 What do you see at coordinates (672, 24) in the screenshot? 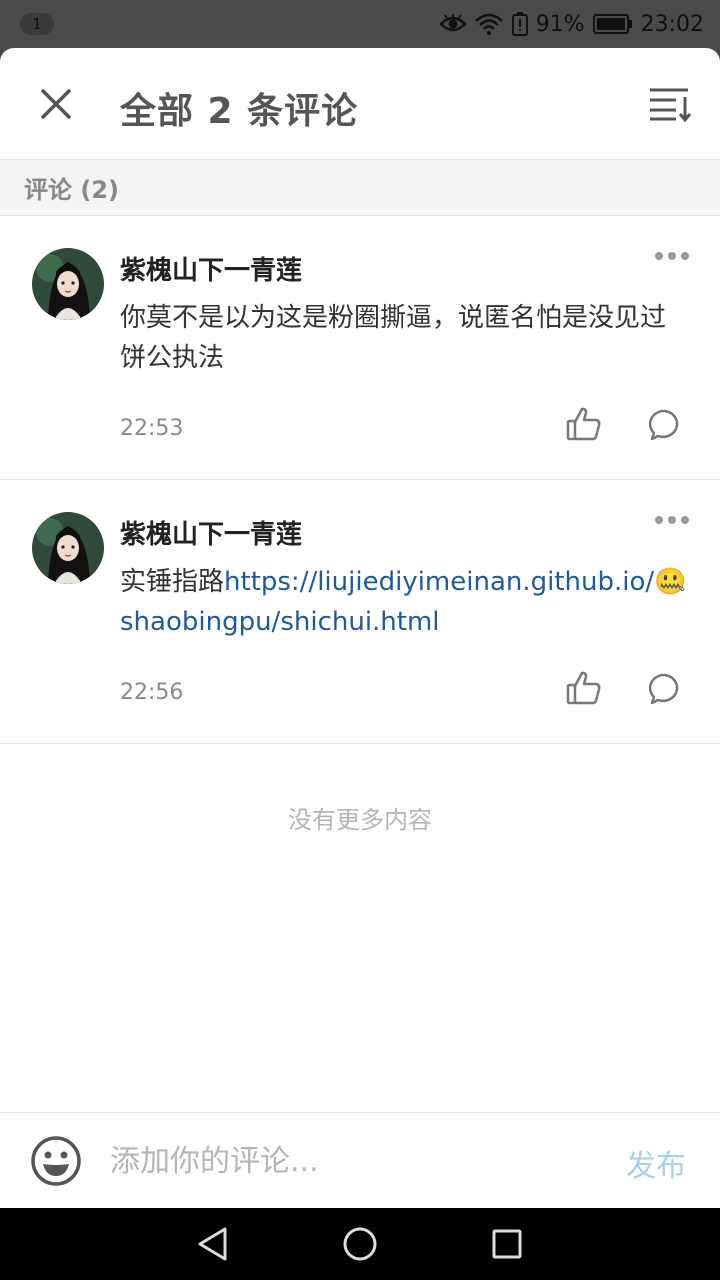
I see `clock: 23:02` at bounding box center [672, 24].